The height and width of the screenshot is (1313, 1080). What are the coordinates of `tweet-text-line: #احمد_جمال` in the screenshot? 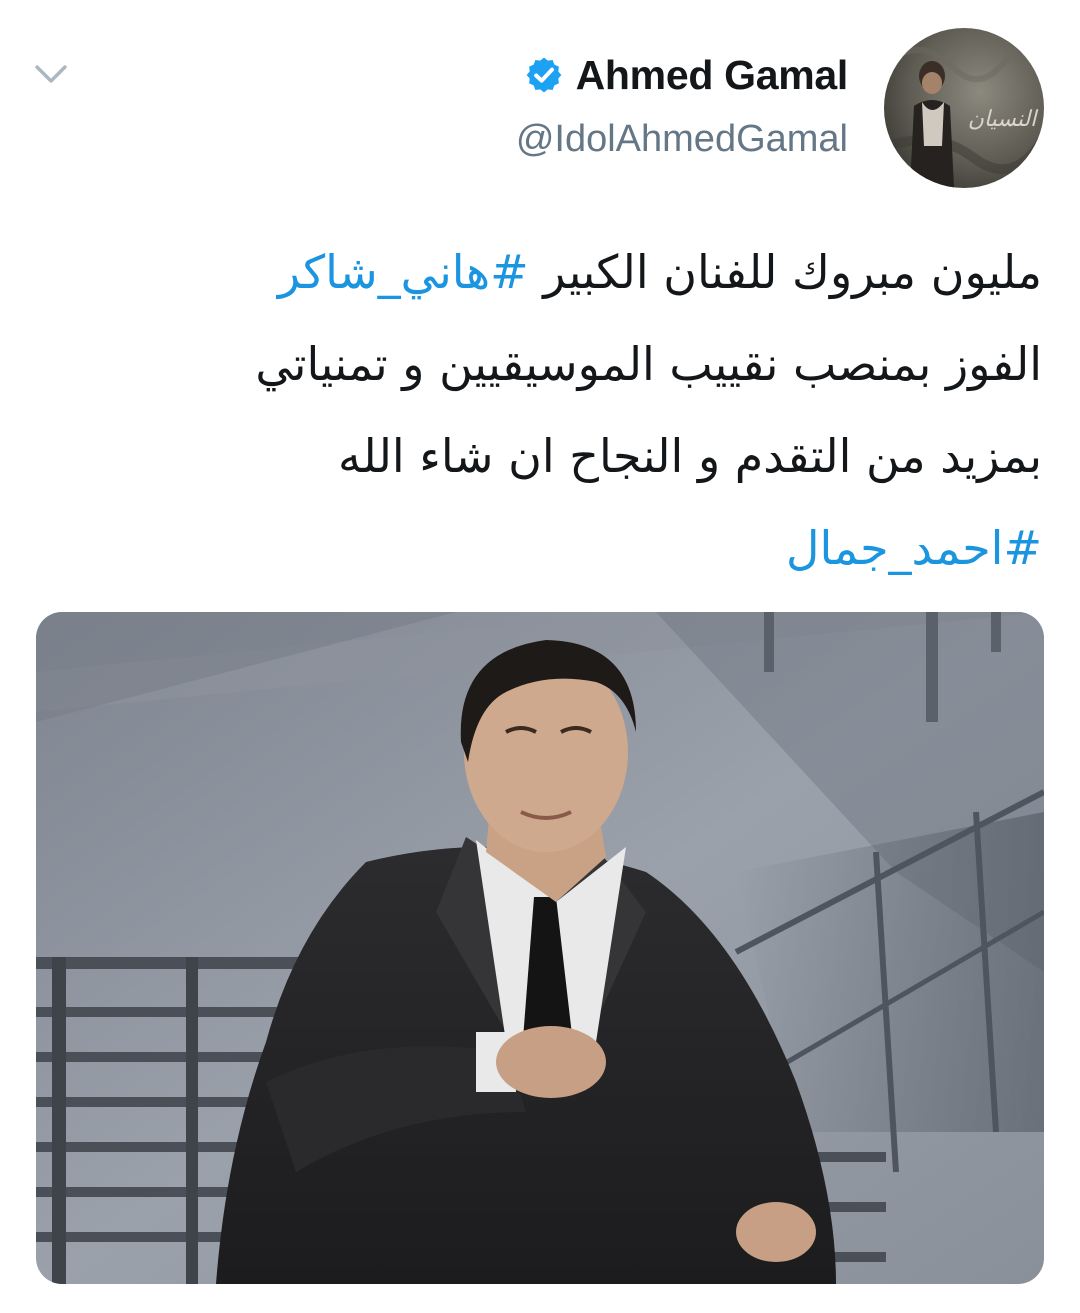 It's located at (542, 548).